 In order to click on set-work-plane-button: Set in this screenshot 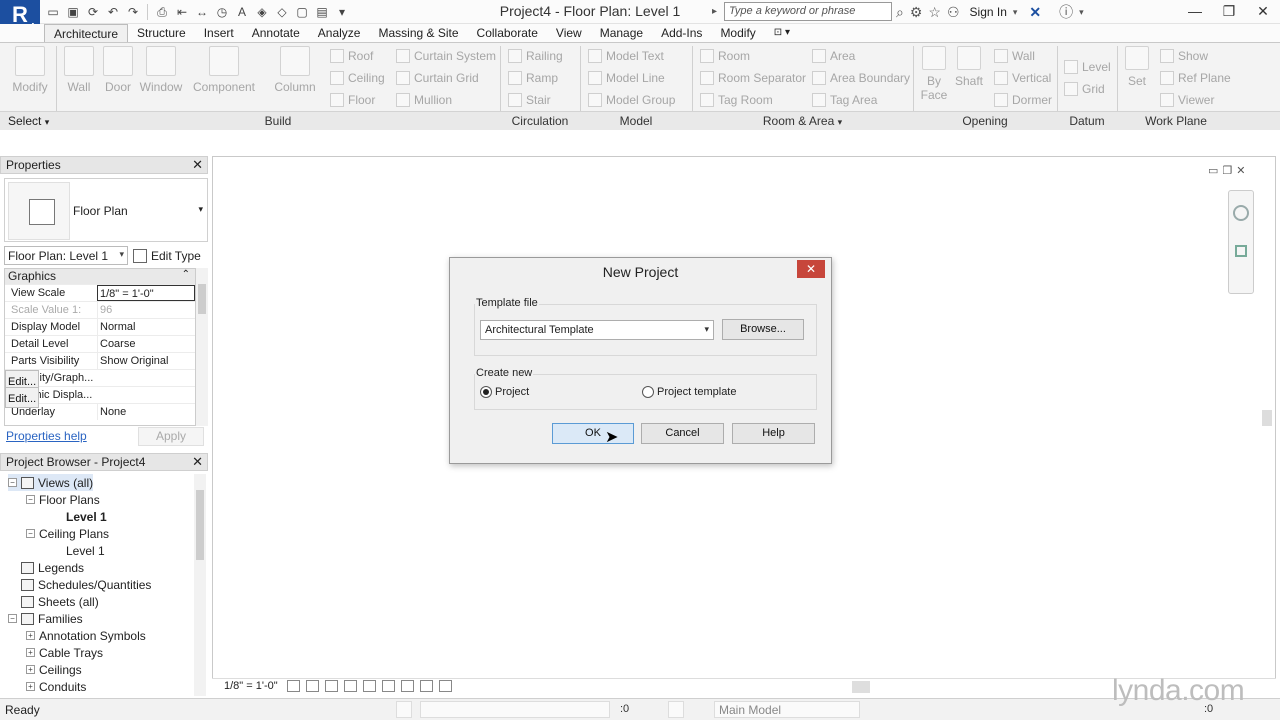, I will do `click(1137, 67)`.